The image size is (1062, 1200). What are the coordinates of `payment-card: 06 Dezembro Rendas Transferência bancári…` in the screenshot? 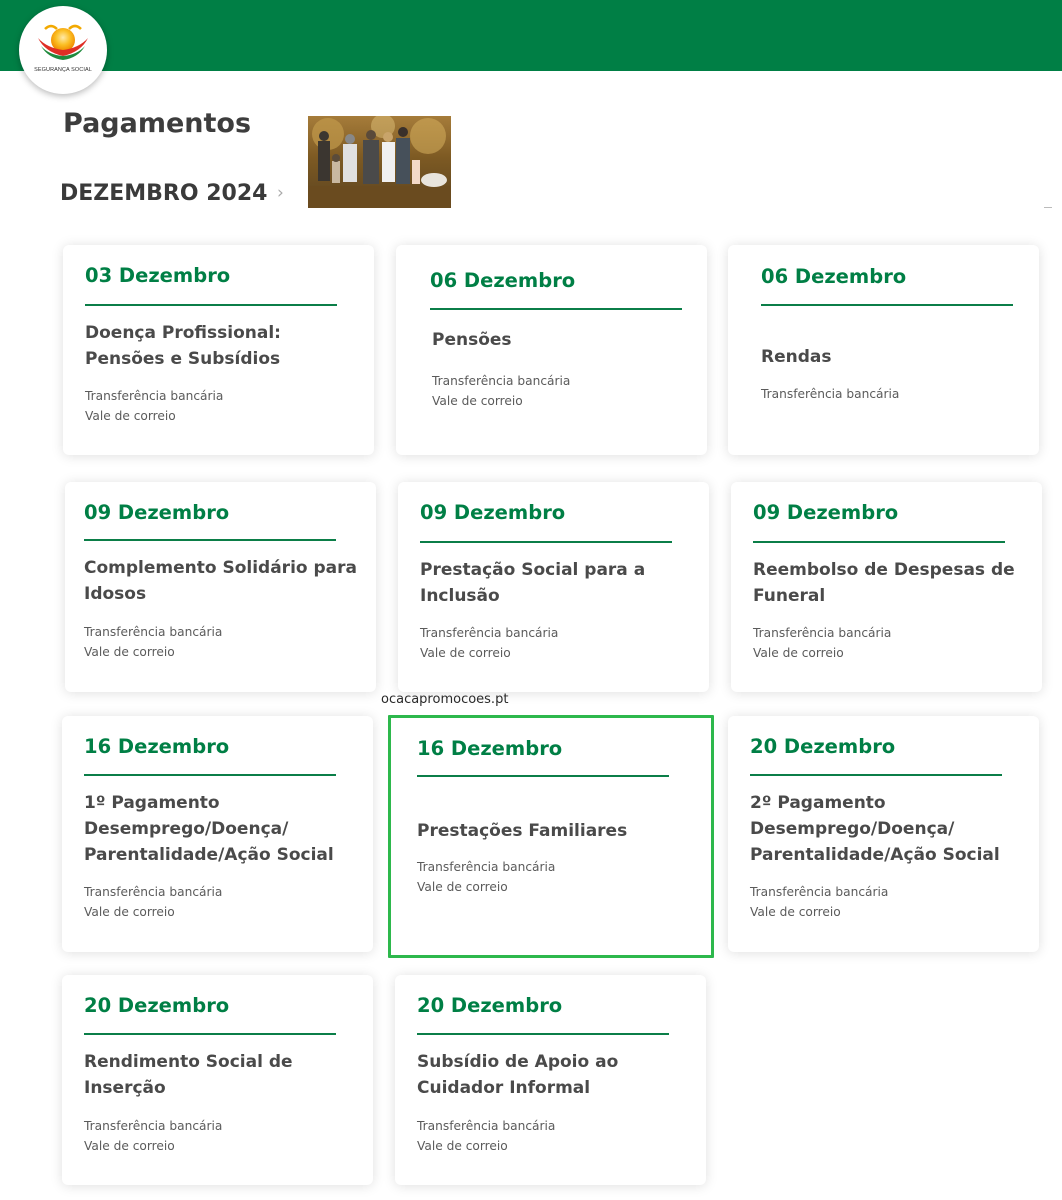 It's located at (883, 350).